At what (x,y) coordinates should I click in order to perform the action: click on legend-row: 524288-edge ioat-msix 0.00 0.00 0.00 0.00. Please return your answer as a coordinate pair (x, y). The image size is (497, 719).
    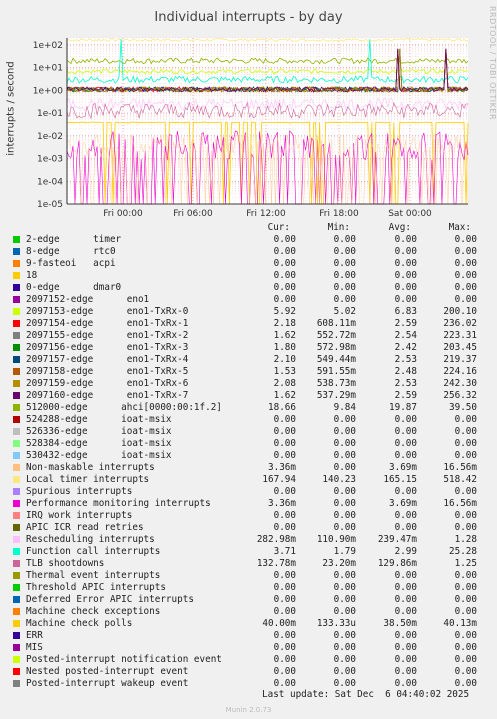
    Looking at the image, I should click on (248, 420).